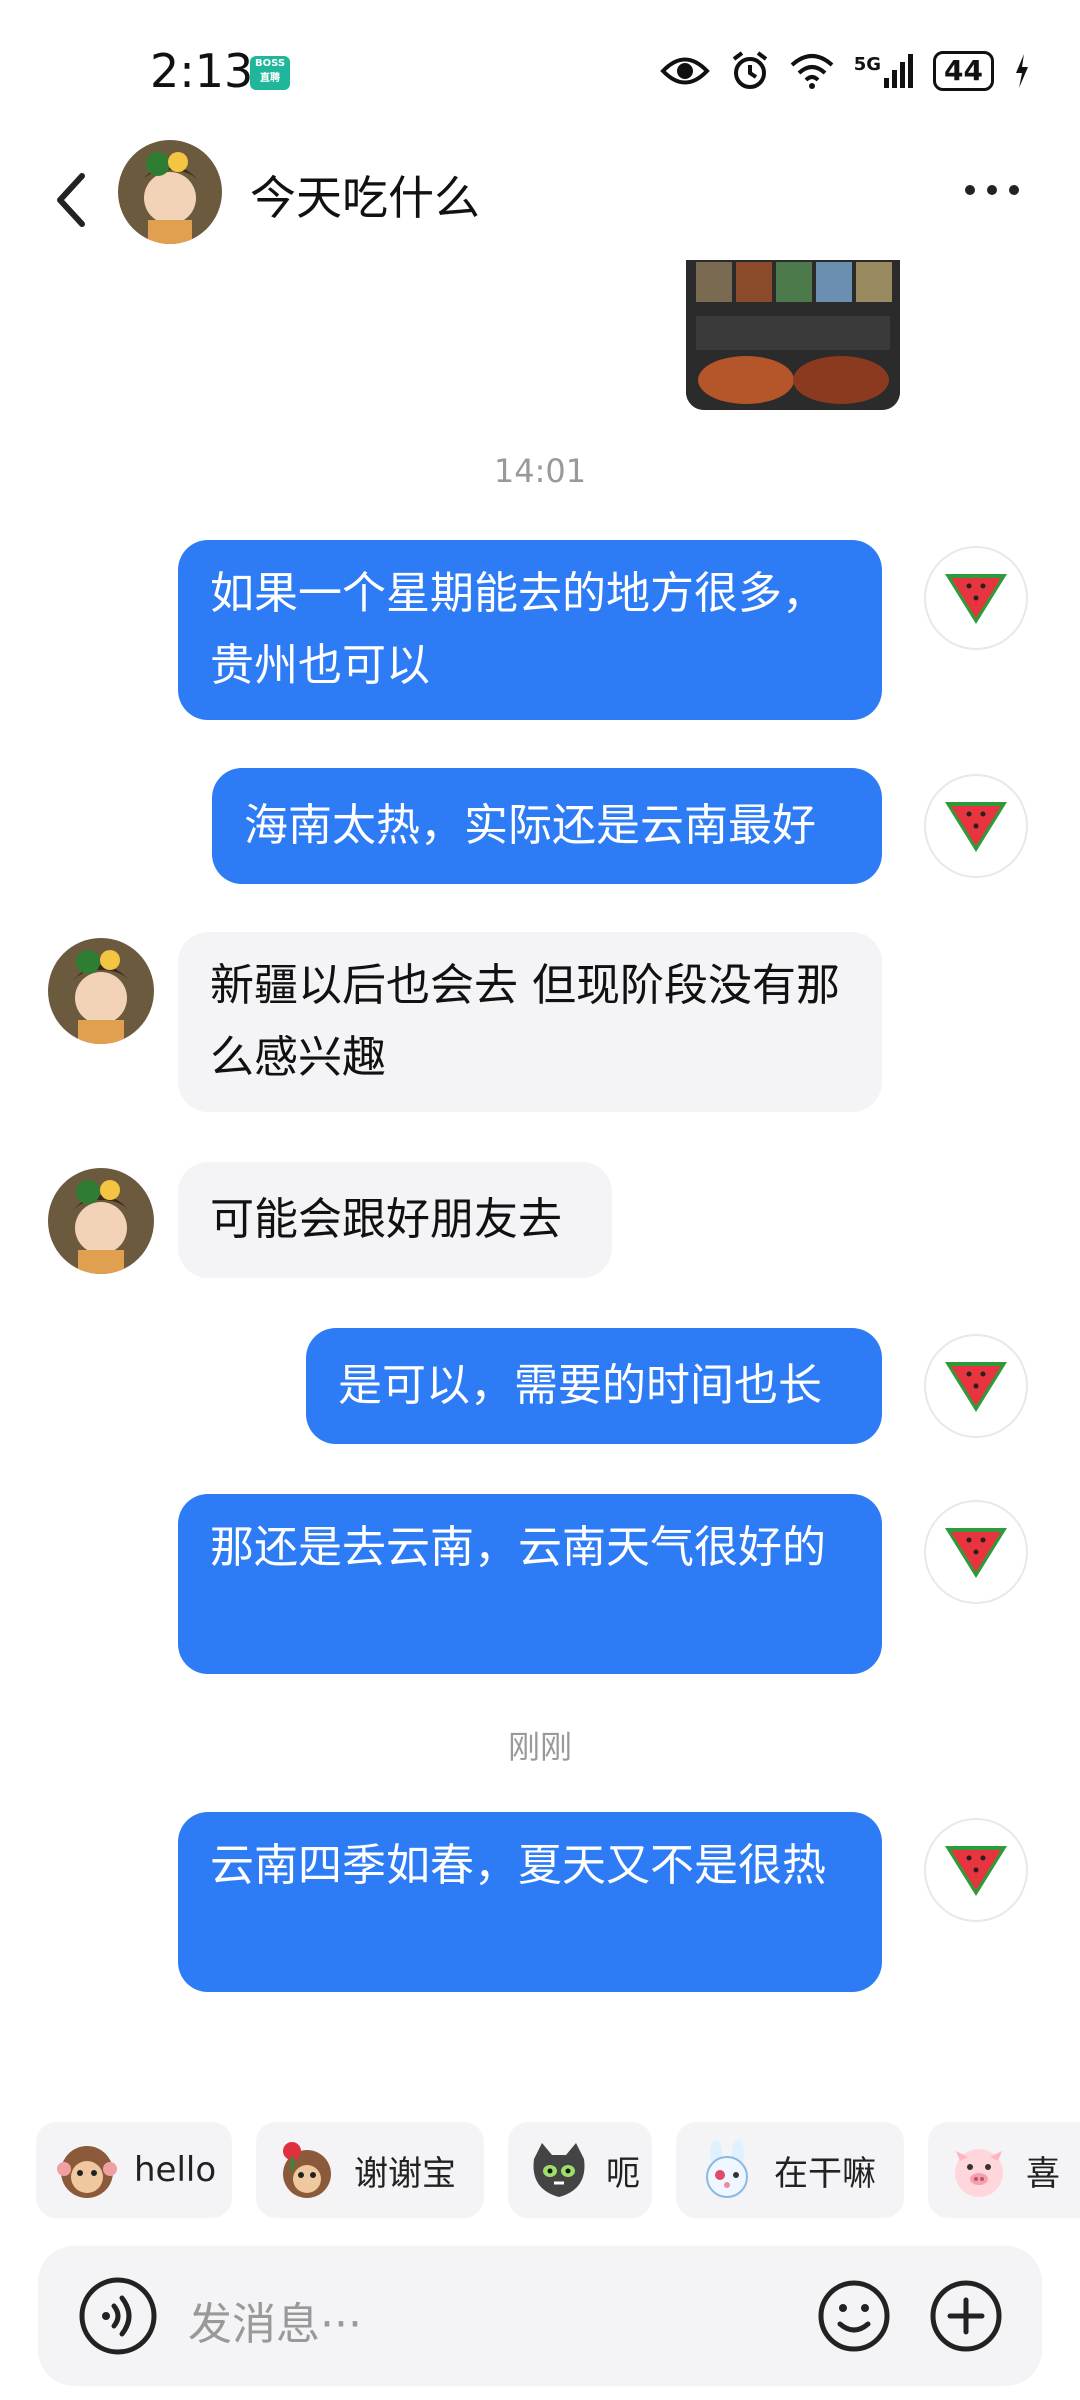 The image size is (1080, 2400). I want to click on quick-reply-chip: 喜, so click(1004, 2170).